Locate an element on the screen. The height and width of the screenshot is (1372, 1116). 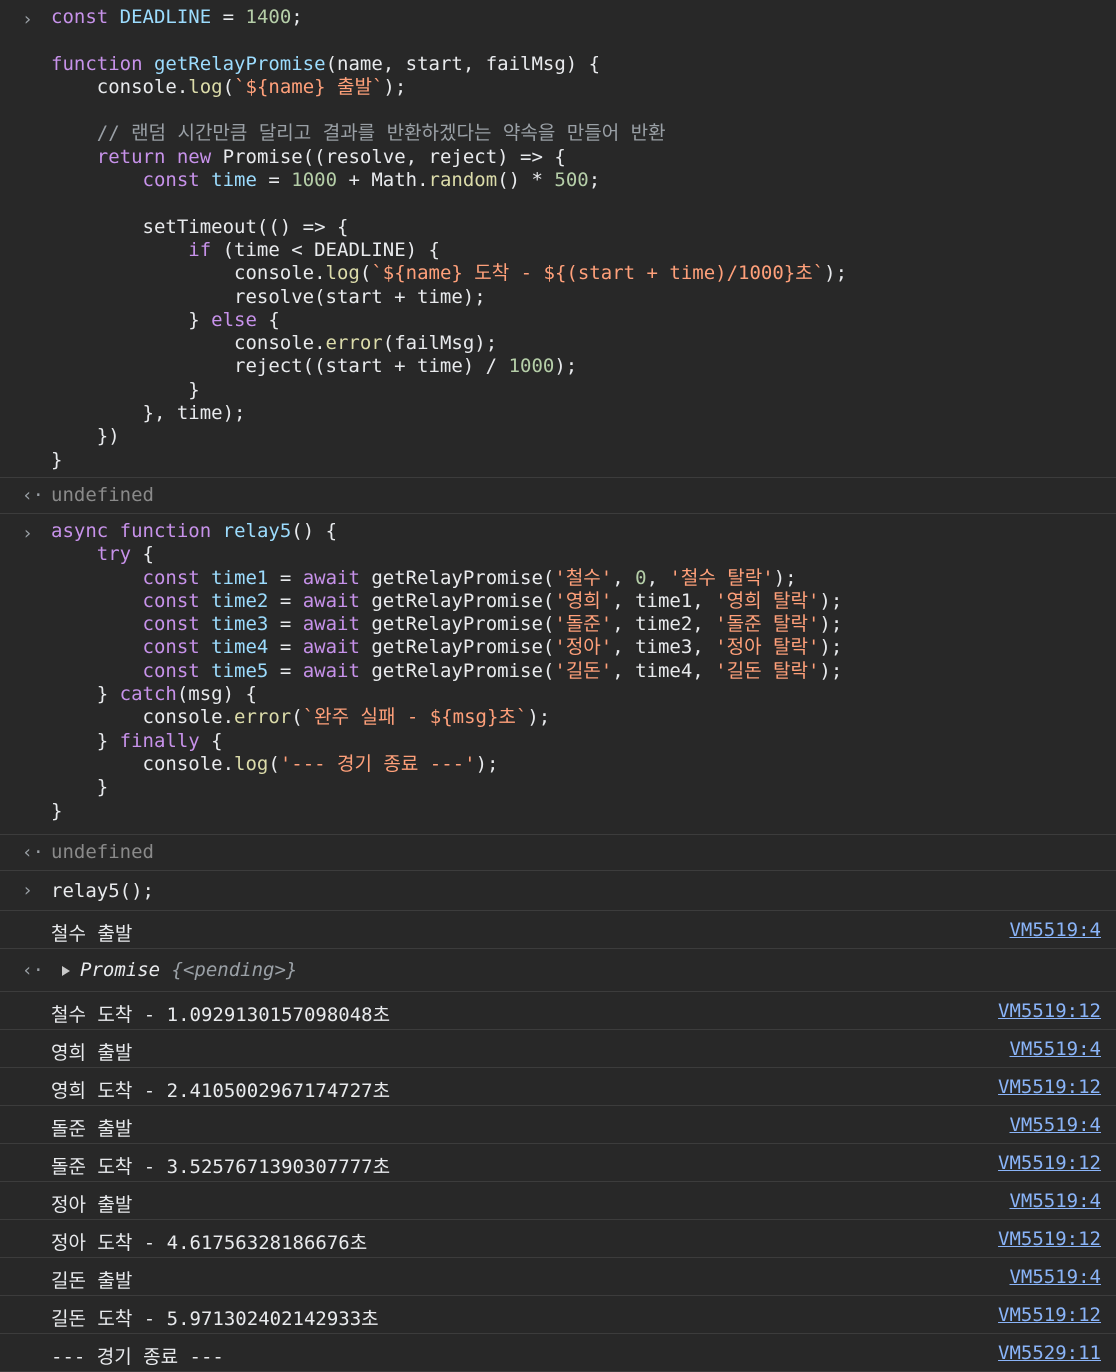
log-message: 영희 출발 is located at coordinates (92, 1053).